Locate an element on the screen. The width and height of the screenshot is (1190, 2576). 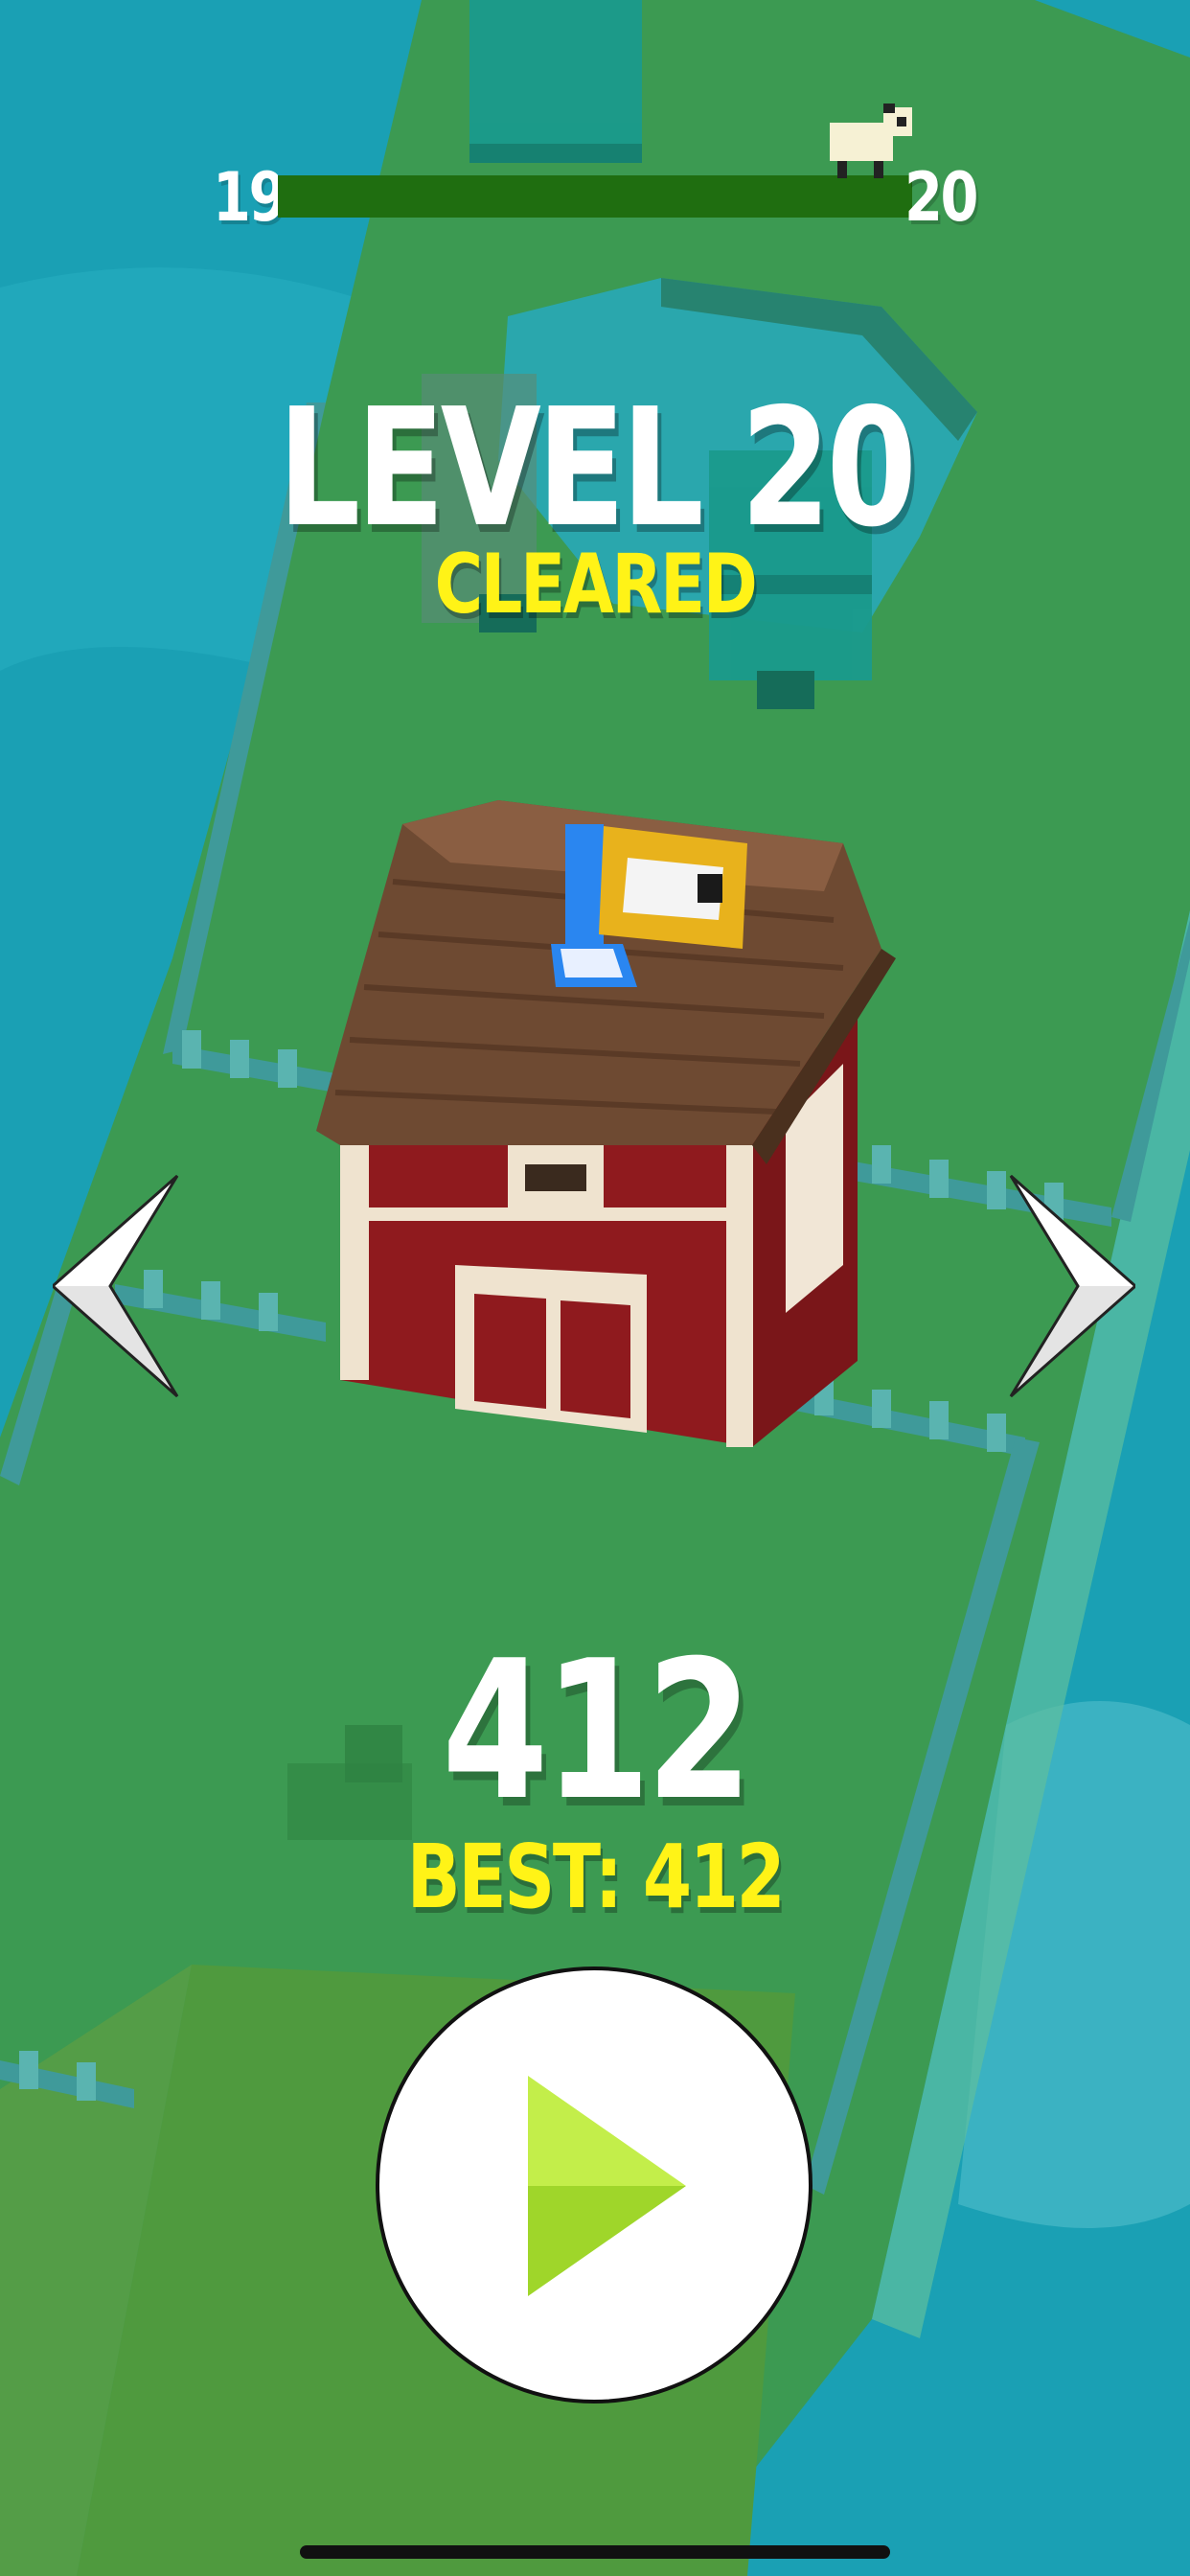
play-button is located at coordinates (594, 2185).